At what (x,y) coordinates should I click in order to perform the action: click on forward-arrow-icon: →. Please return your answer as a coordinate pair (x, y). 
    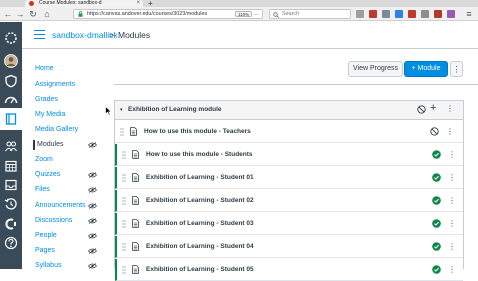
    Looking at the image, I should click on (20, 14).